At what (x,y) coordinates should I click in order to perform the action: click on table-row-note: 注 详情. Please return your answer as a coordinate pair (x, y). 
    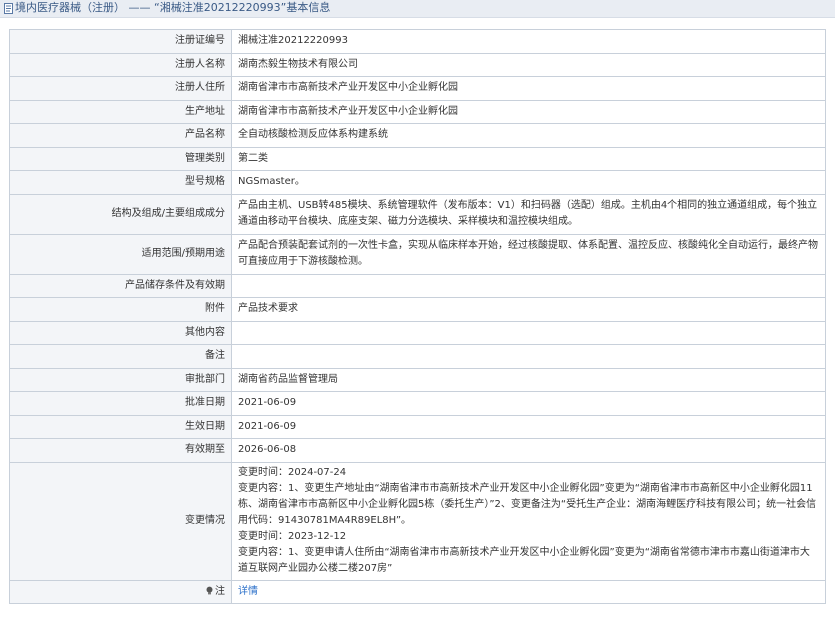
    Looking at the image, I should click on (417, 591).